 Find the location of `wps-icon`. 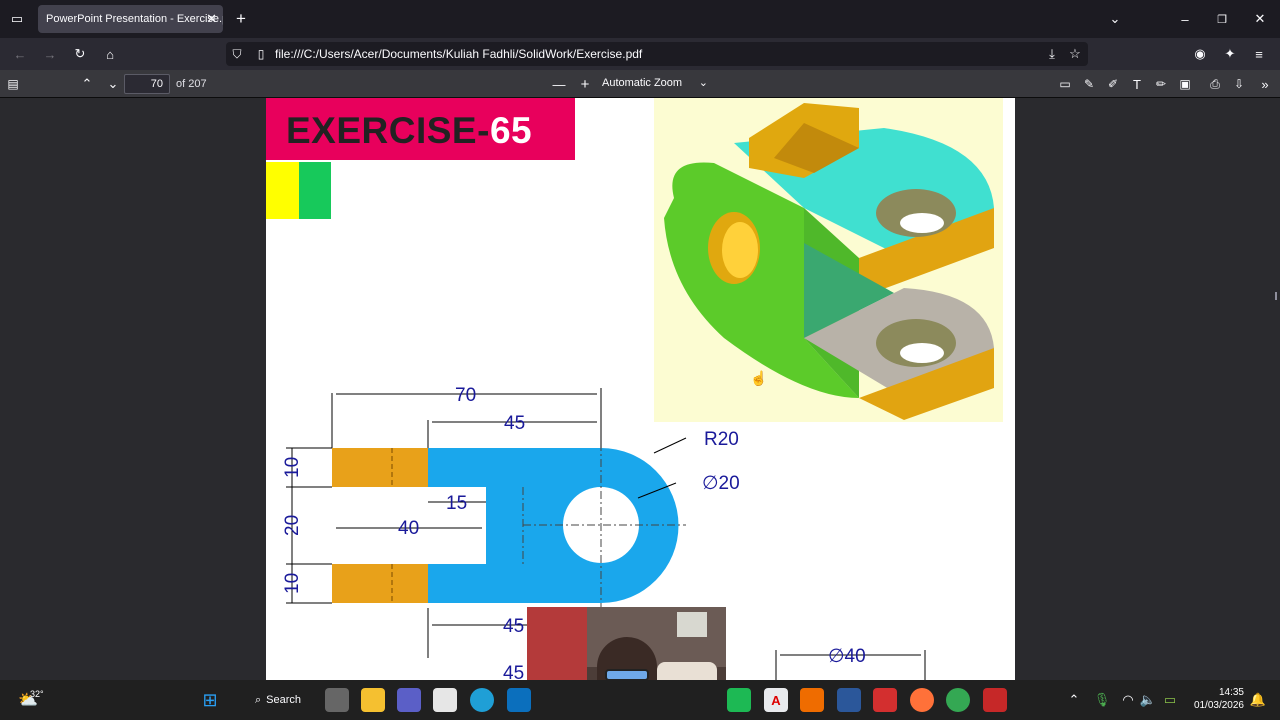

wps-icon is located at coordinates (885, 700).